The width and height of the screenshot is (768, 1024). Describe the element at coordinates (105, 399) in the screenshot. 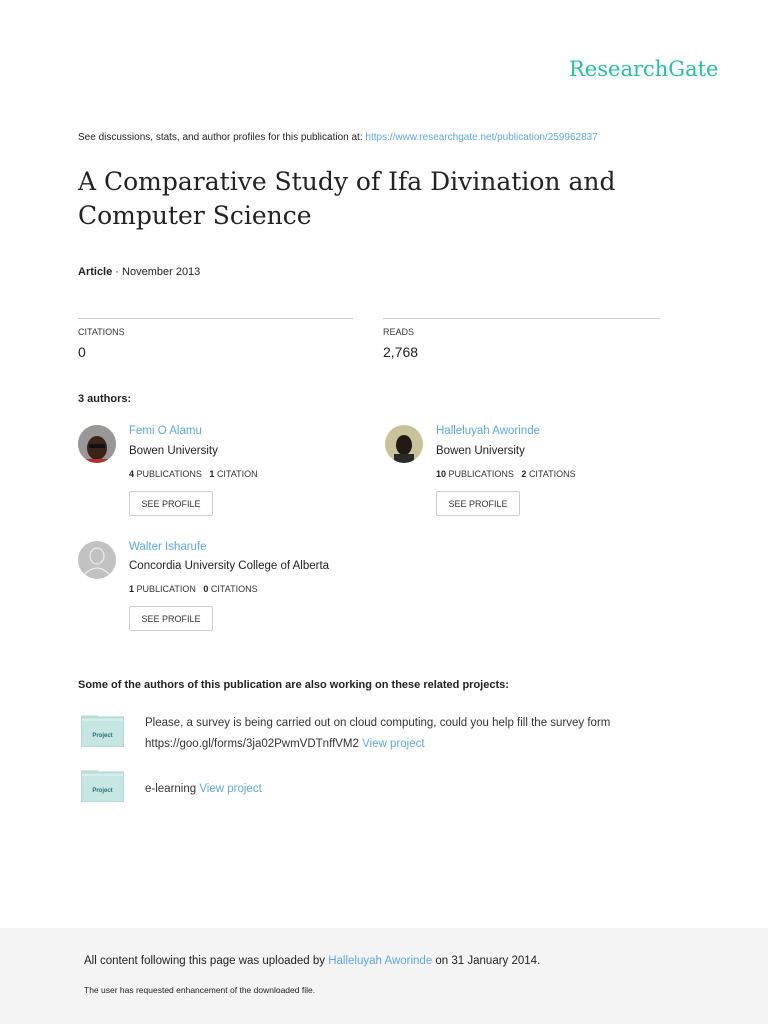

I see `authors-heading: 3 authors:` at that location.